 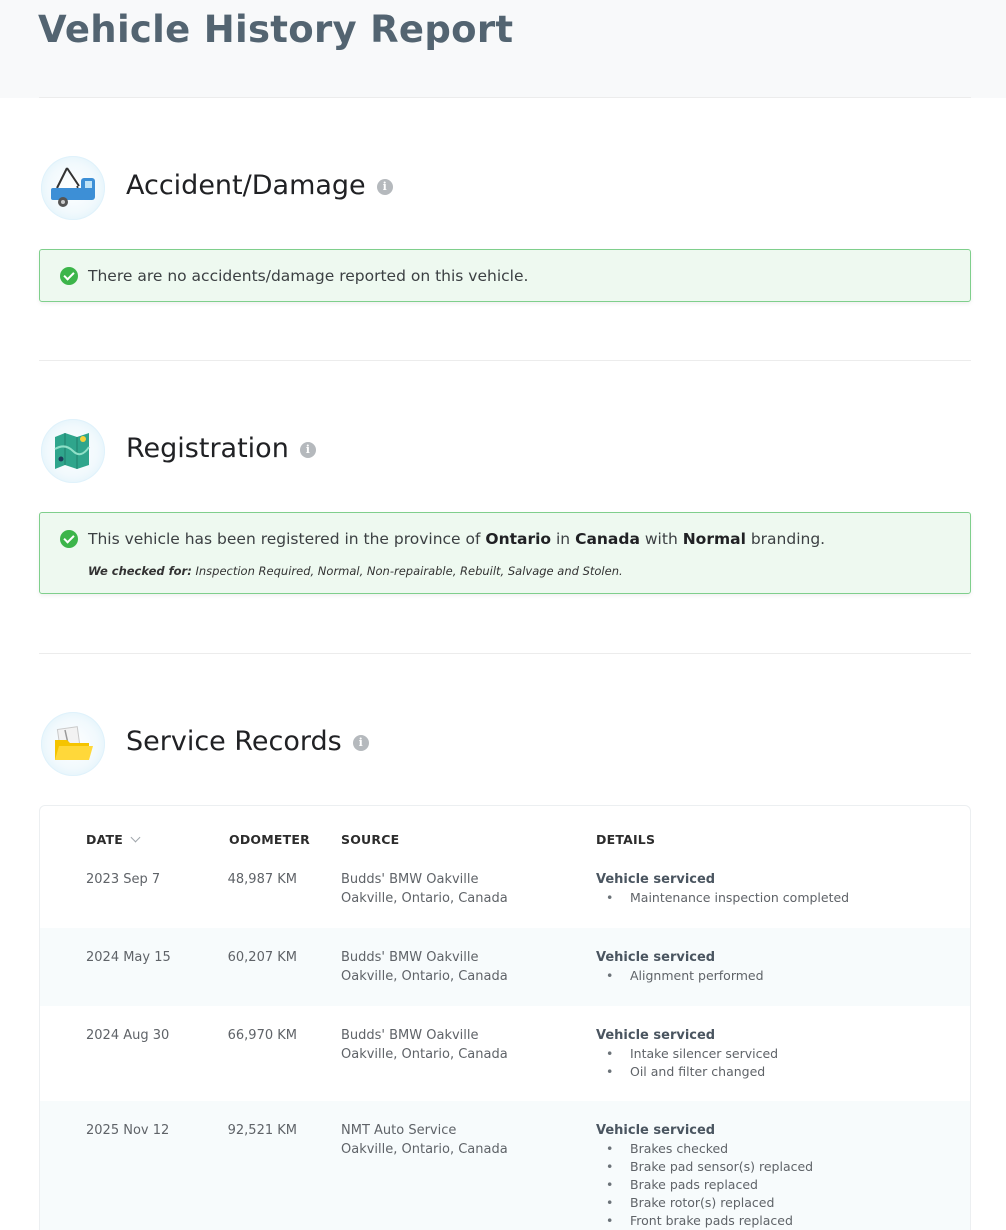 What do you see at coordinates (269, 839) in the screenshot?
I see `odometer-column-header: ODOMETER` at bounding box center [269, 839].